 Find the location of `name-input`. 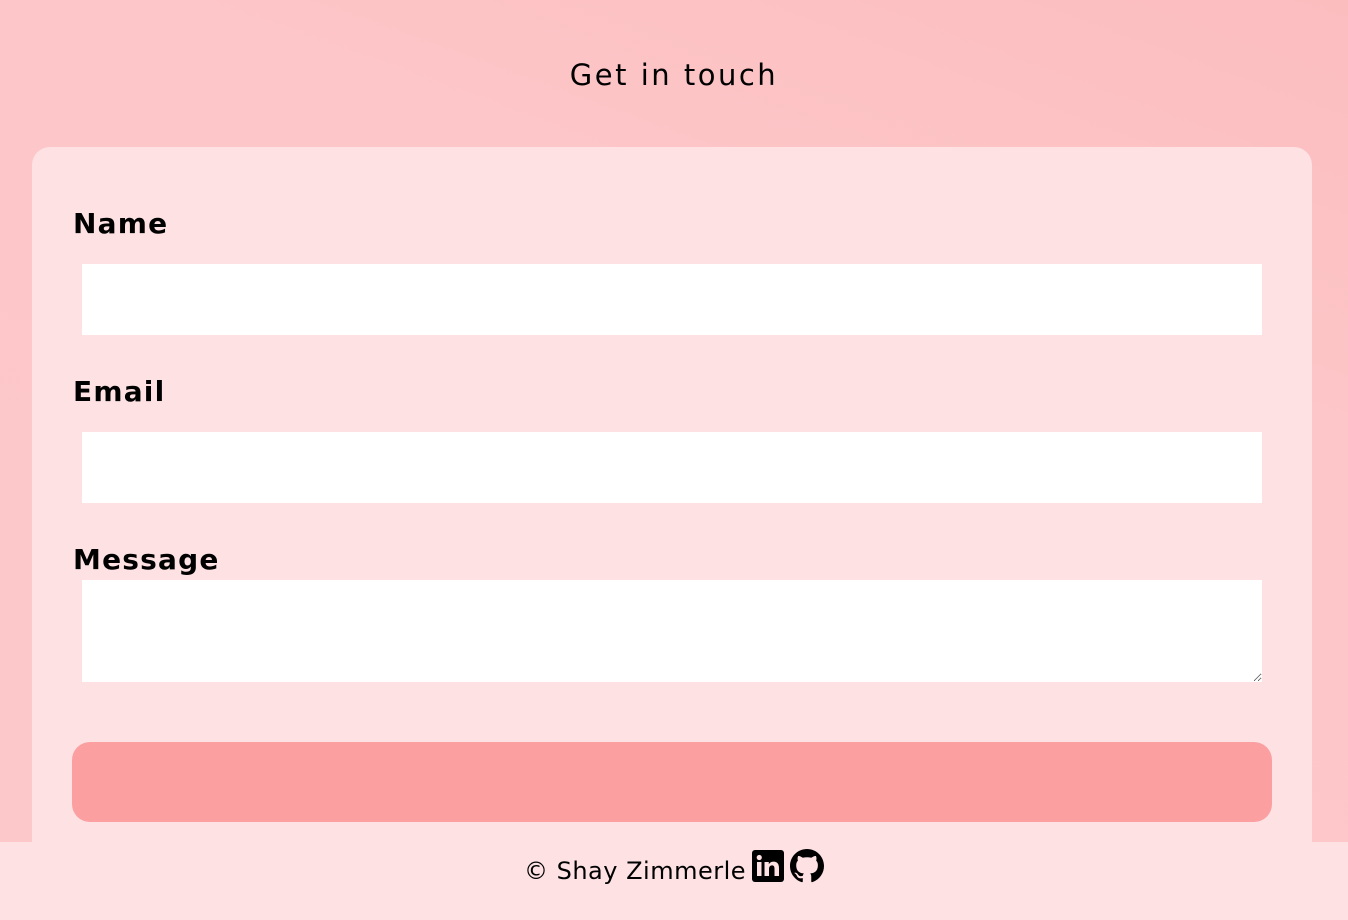

name-input is located at coordinates (672, 299).